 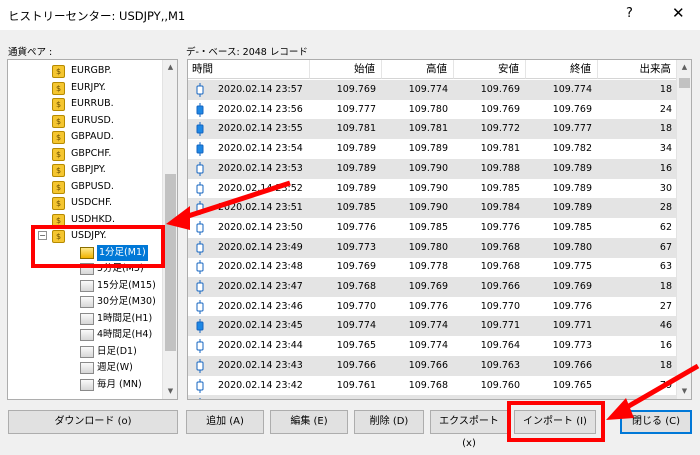 I want to click on arrow-head-m1, so click(x=178, y=218).